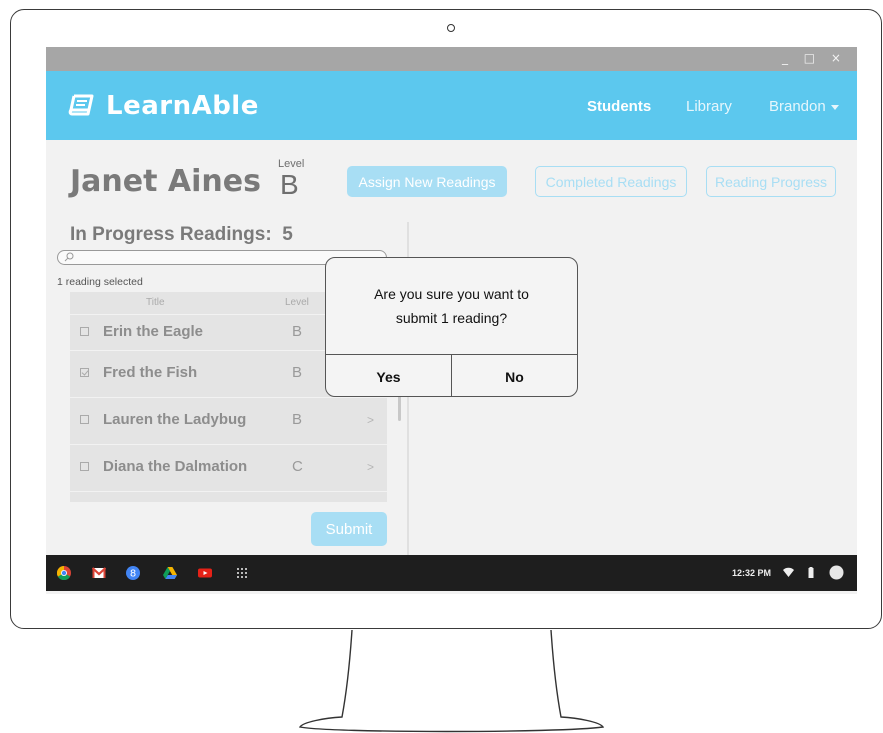 This screenshot has height=733, width=883. I want to click on drive-icon, so click(170, 573).